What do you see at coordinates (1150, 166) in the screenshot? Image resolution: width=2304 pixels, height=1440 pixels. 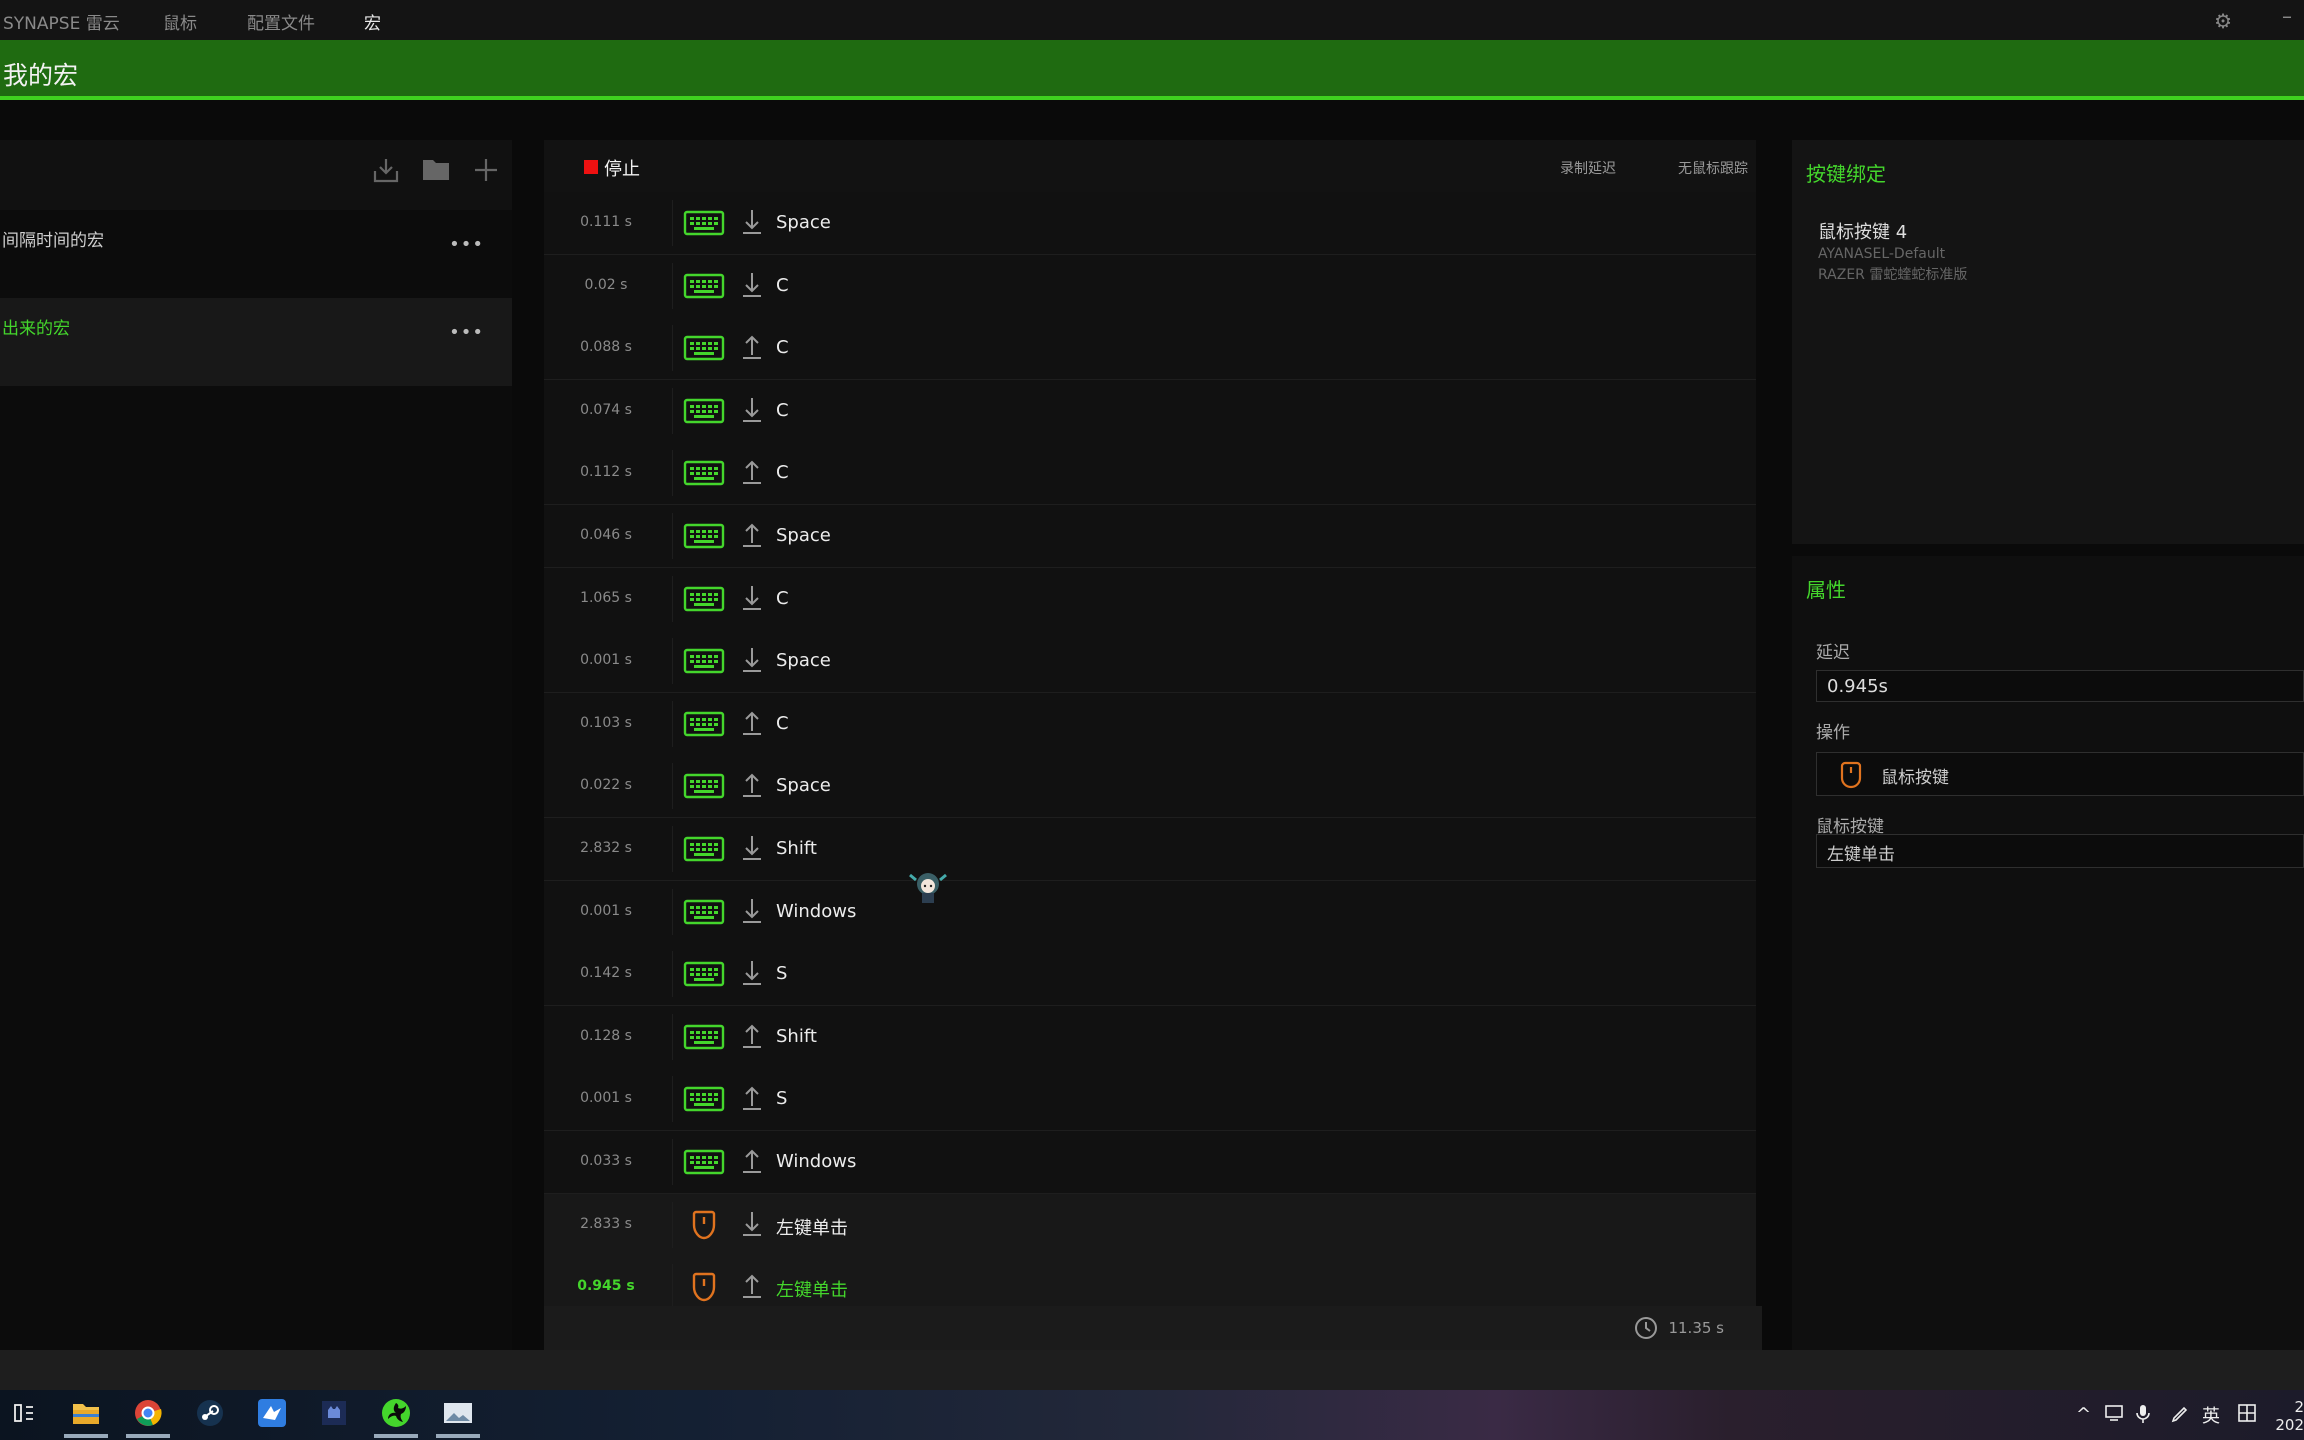 I see `recorder-toolbar: 停止 录制延迟 无鼠标跟踪` at bounding box center [1150, 166].